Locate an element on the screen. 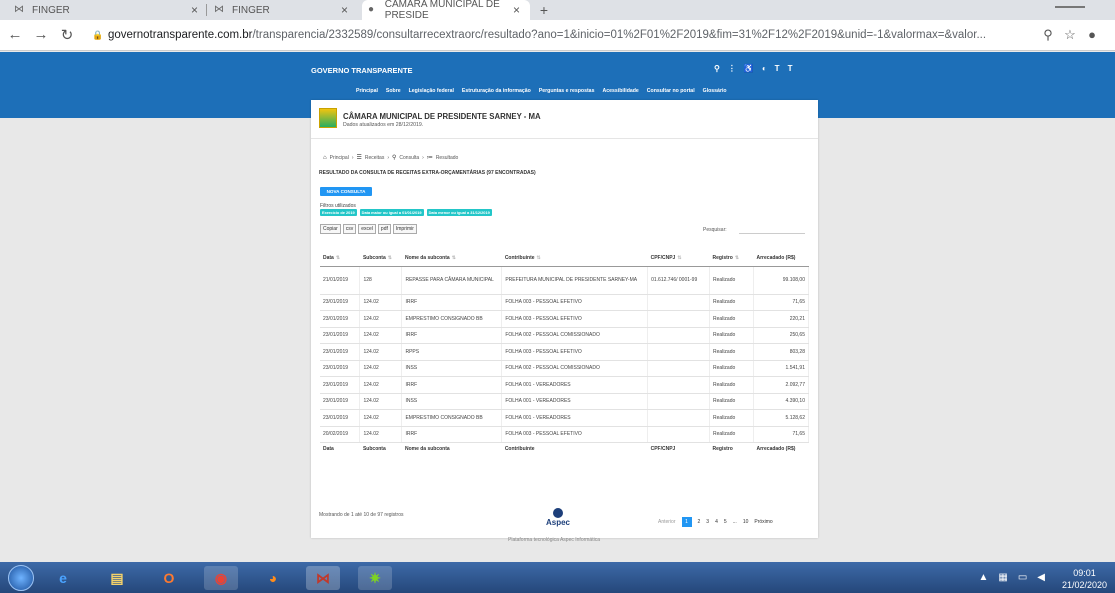 This screenshot has width=1115, height=593. new-query-button: NOVA CONSULTA is located at coordinates (346, 191).